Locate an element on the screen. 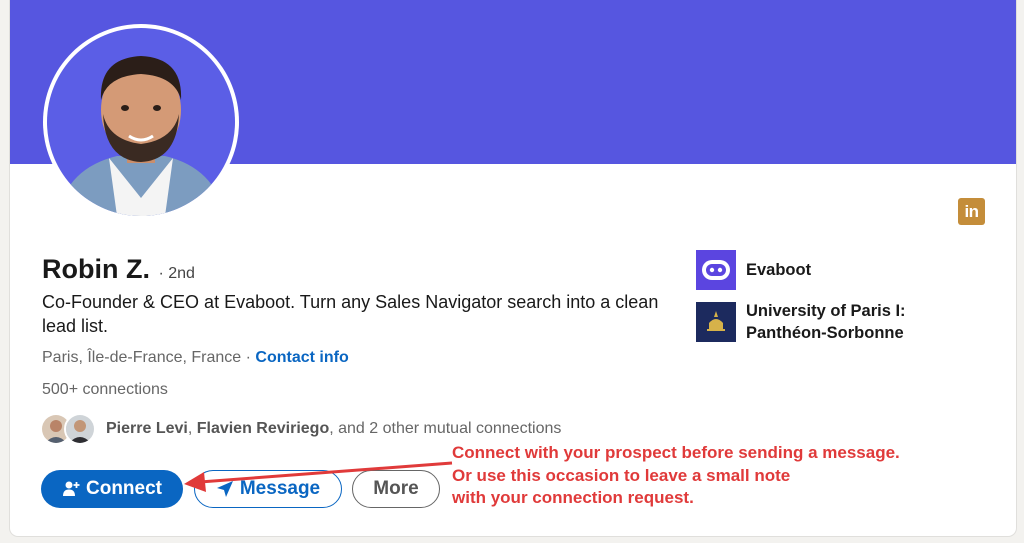 This screenshot has height=543, width=1024. mutual-name-1: Pierre Levi is located at coordinates (147, 428).